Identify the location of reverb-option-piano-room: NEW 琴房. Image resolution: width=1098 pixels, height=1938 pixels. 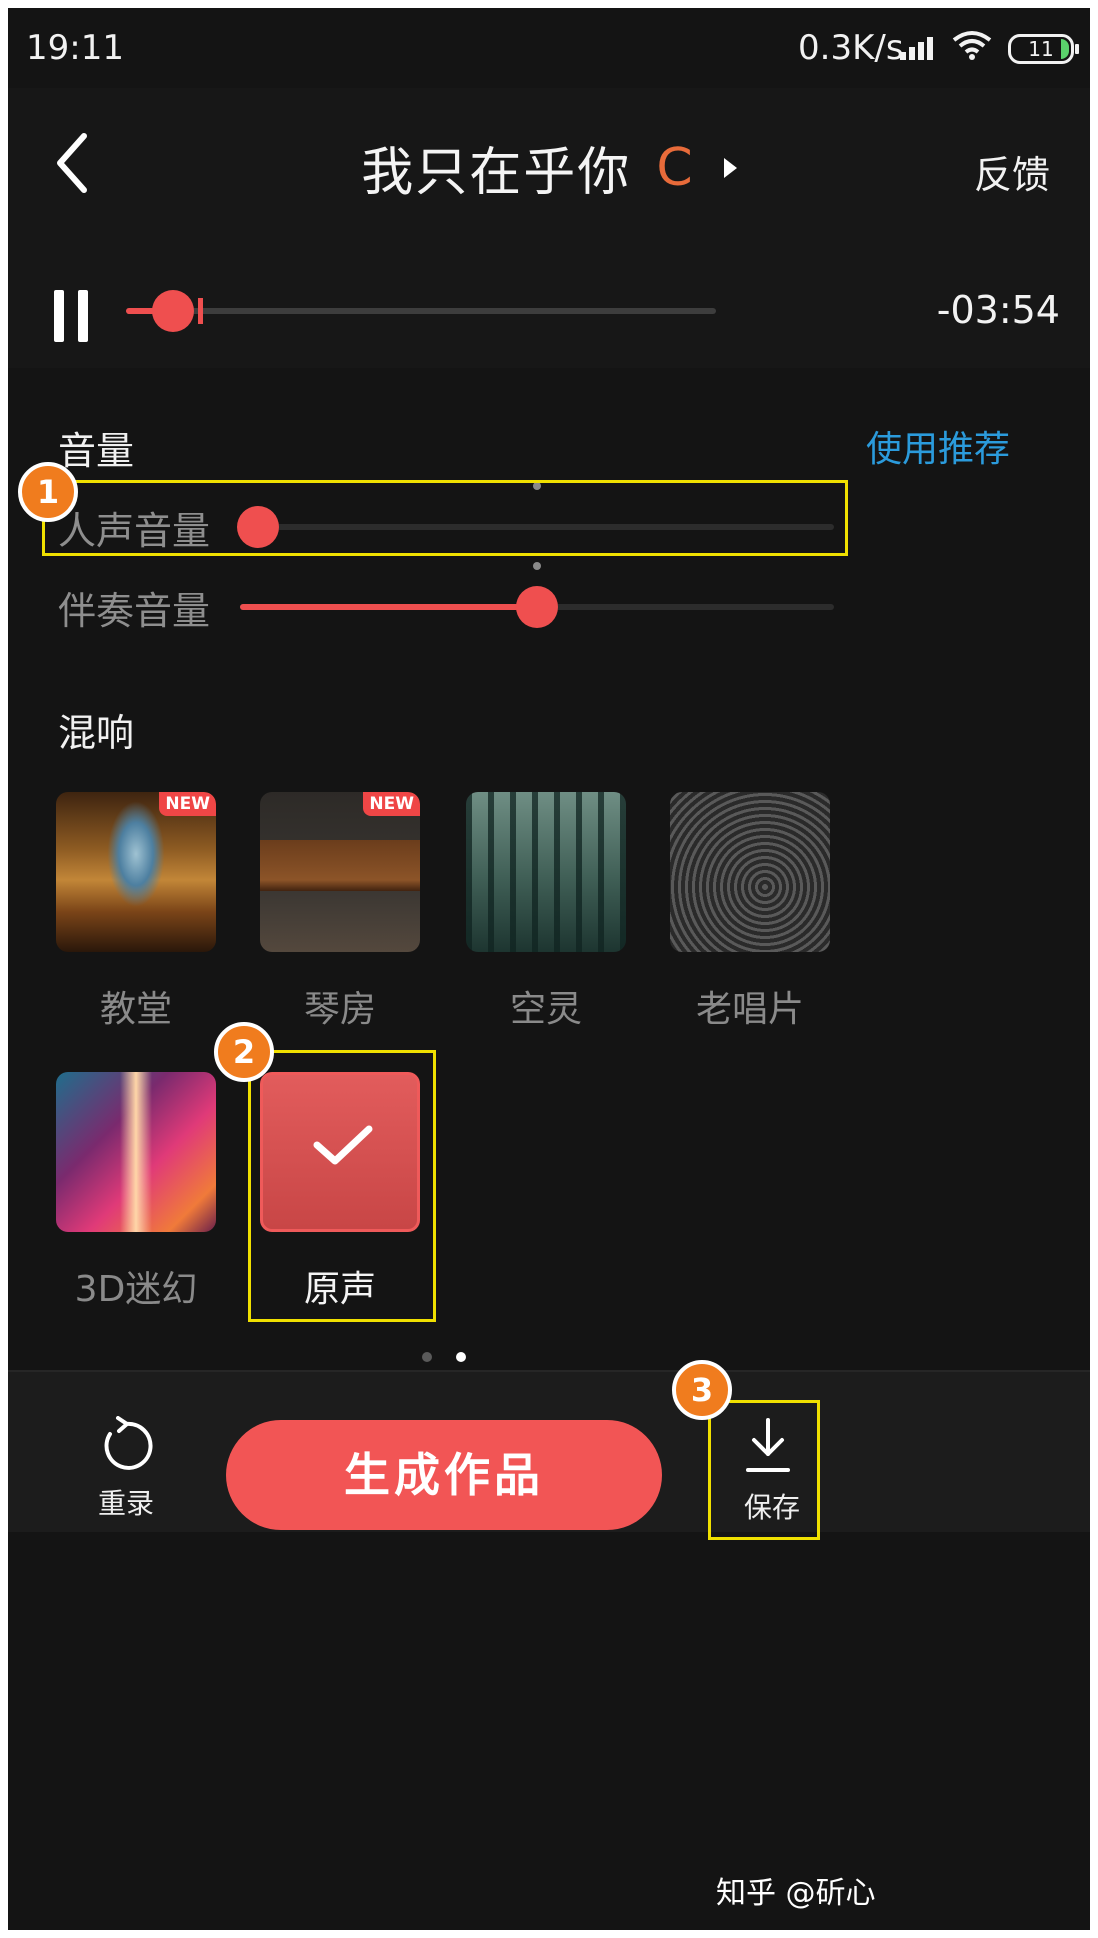
(340, 911).